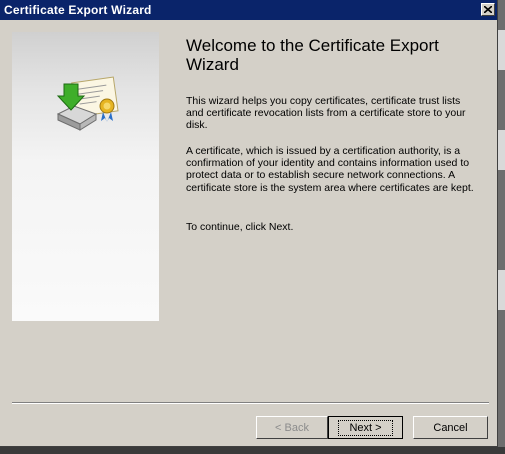 This screenshot has height=454, width=505. I want to click on window-title: Certificate Export Wizard, so click(78, 10).